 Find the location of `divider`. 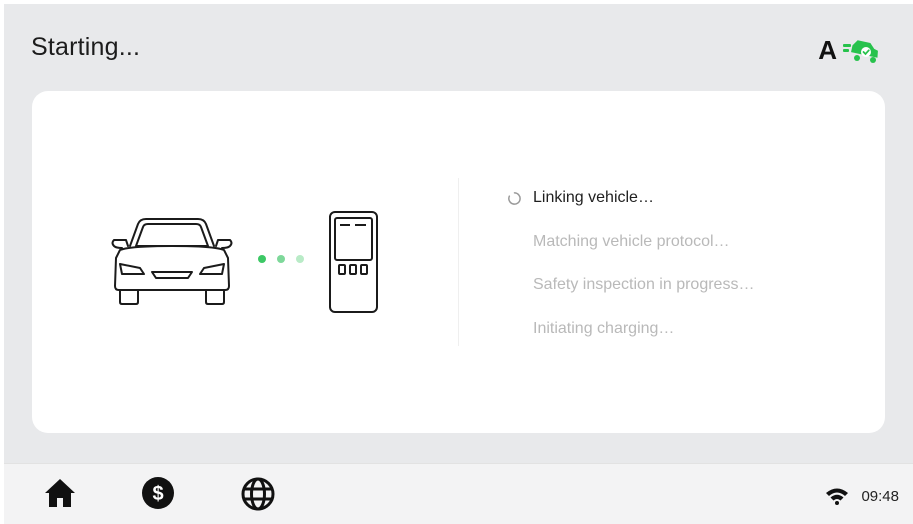

divider is located at coordinates (458, 262).